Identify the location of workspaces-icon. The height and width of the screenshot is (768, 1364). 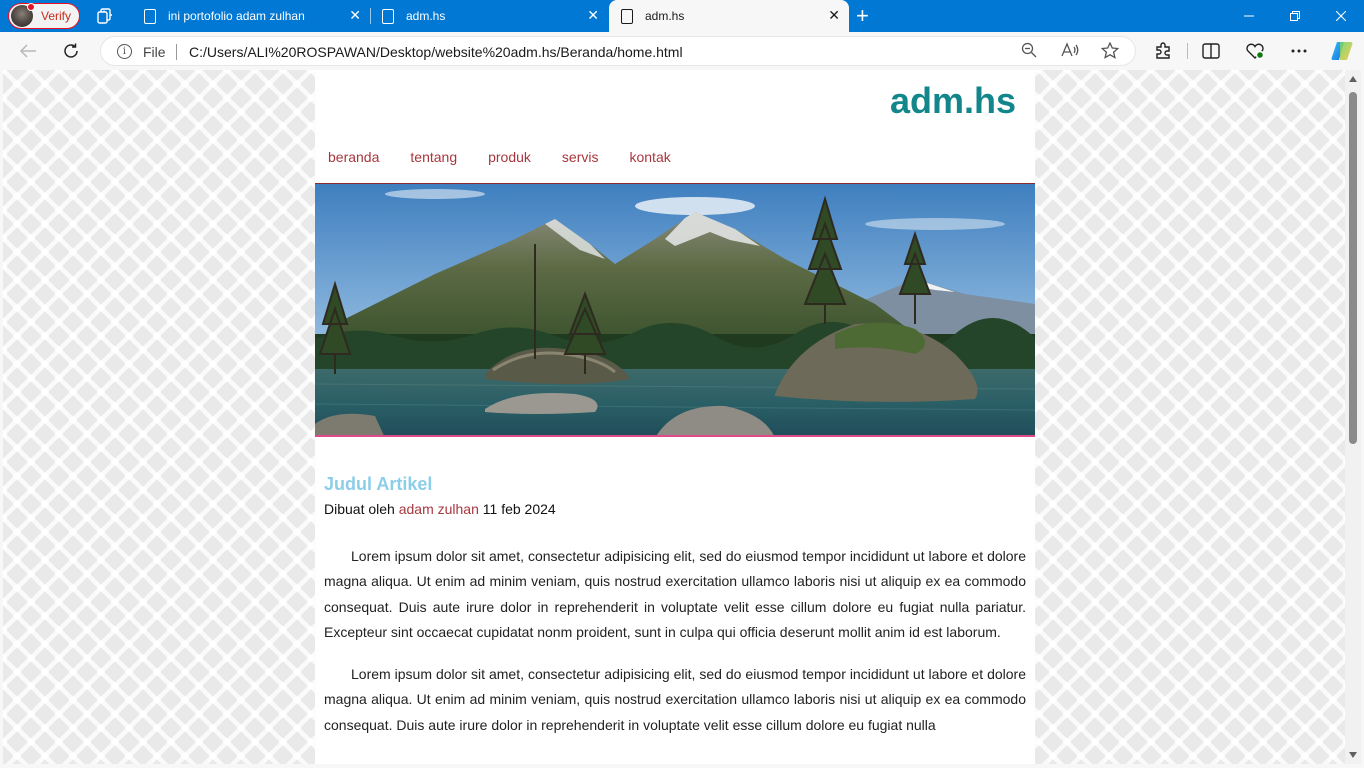
(105, 16).